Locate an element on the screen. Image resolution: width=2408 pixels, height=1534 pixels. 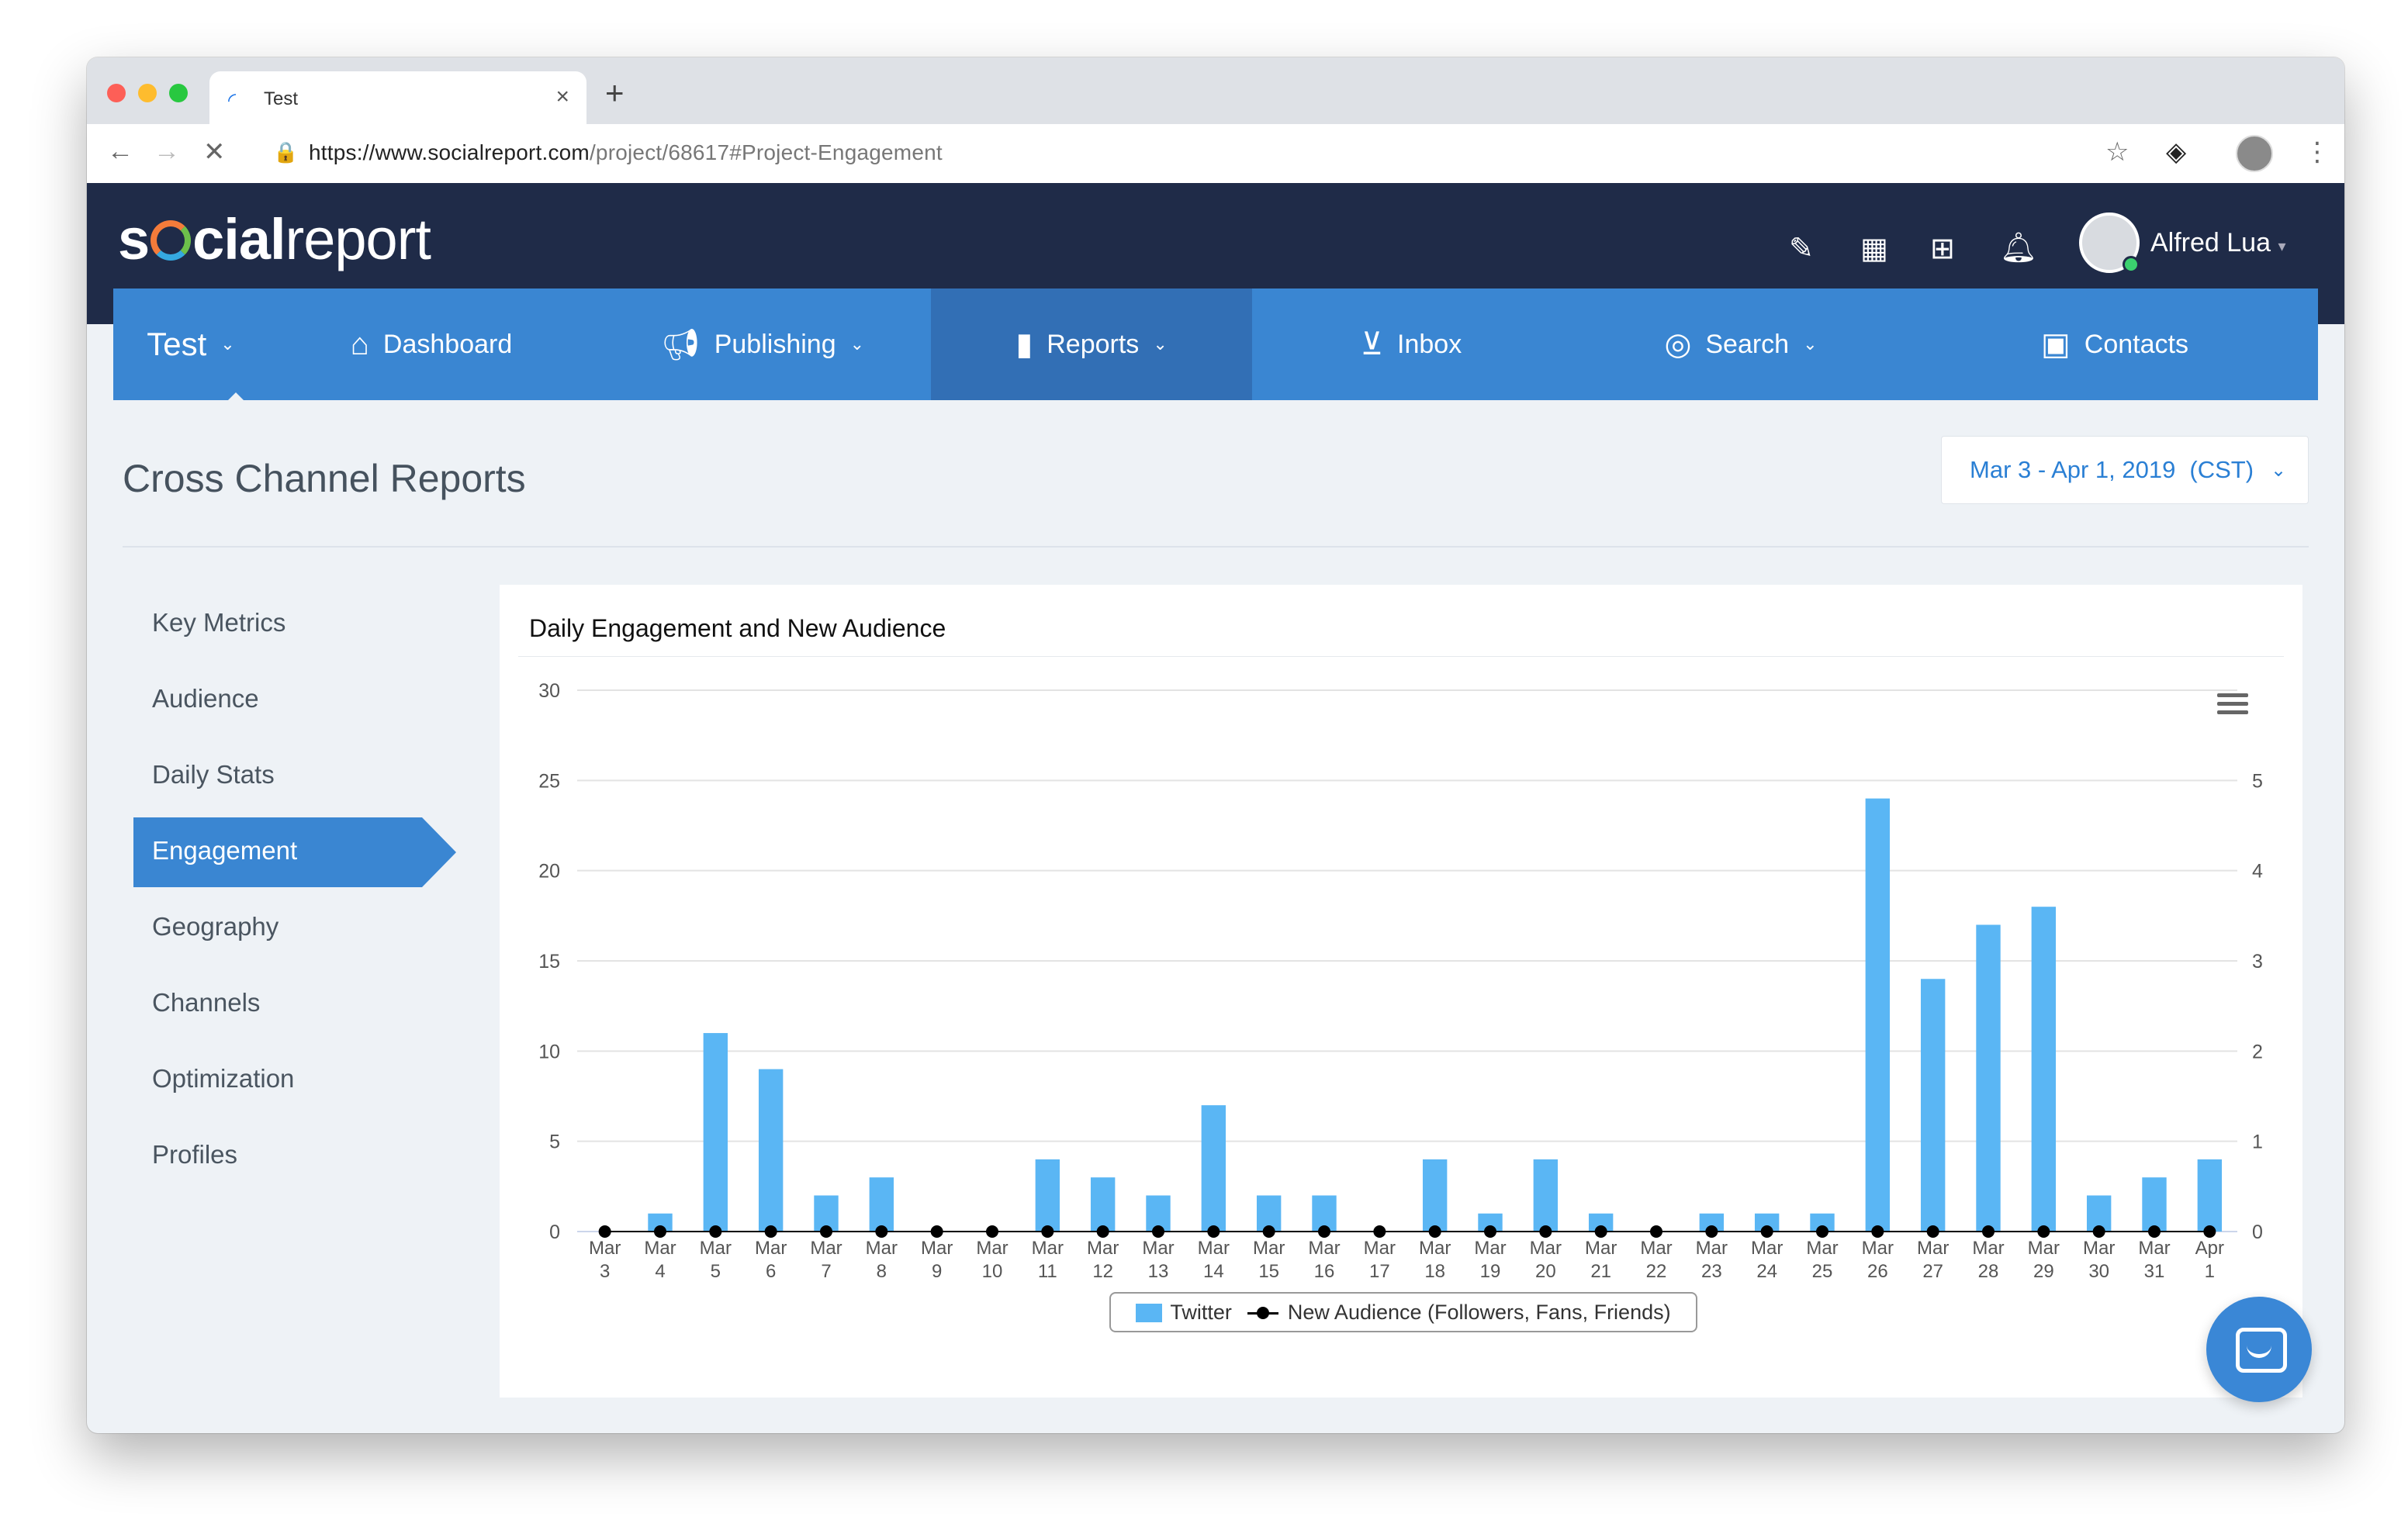
tab-title: Test is located at coordinates (281, 98).